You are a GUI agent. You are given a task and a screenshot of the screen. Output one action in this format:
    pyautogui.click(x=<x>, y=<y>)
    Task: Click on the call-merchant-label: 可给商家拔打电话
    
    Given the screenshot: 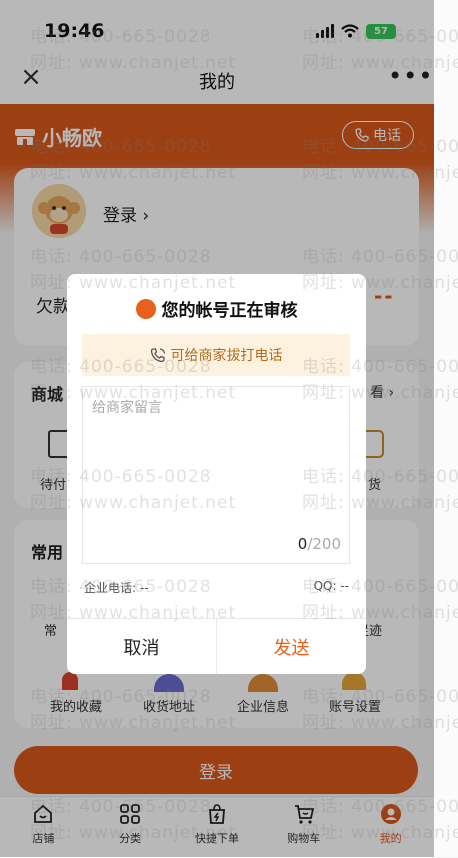 What is the action you would take?
    pyautogui.click(x=226, y=356)
    